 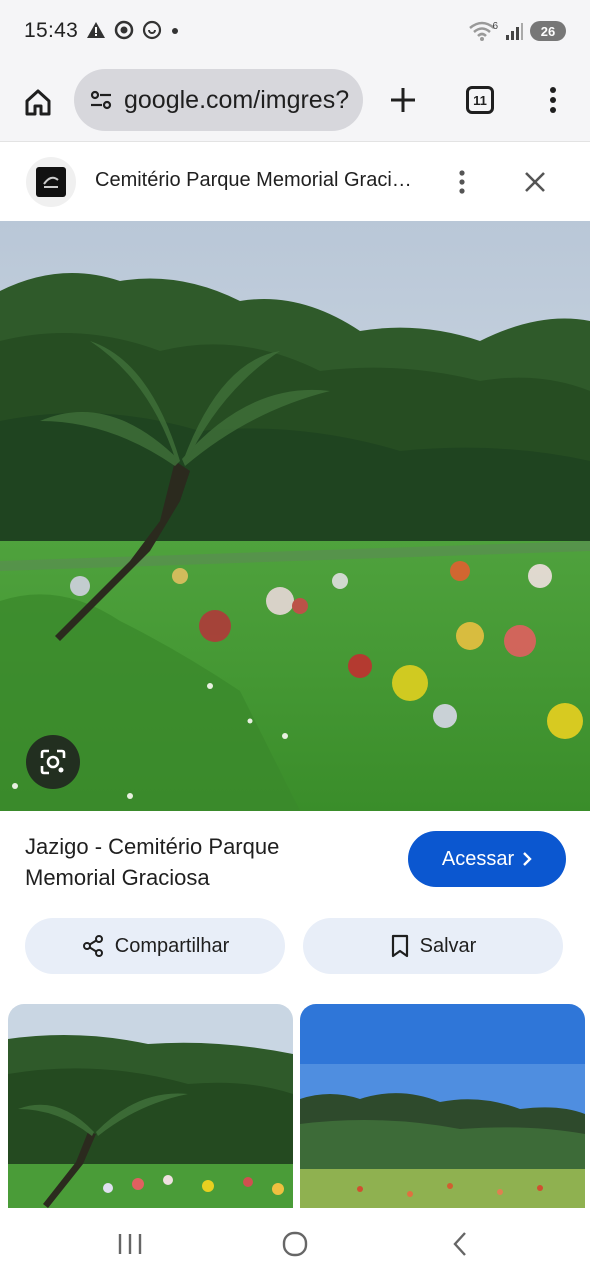 I want to click on address-bar: google.com/imgres?, so click(x=218, y=100).